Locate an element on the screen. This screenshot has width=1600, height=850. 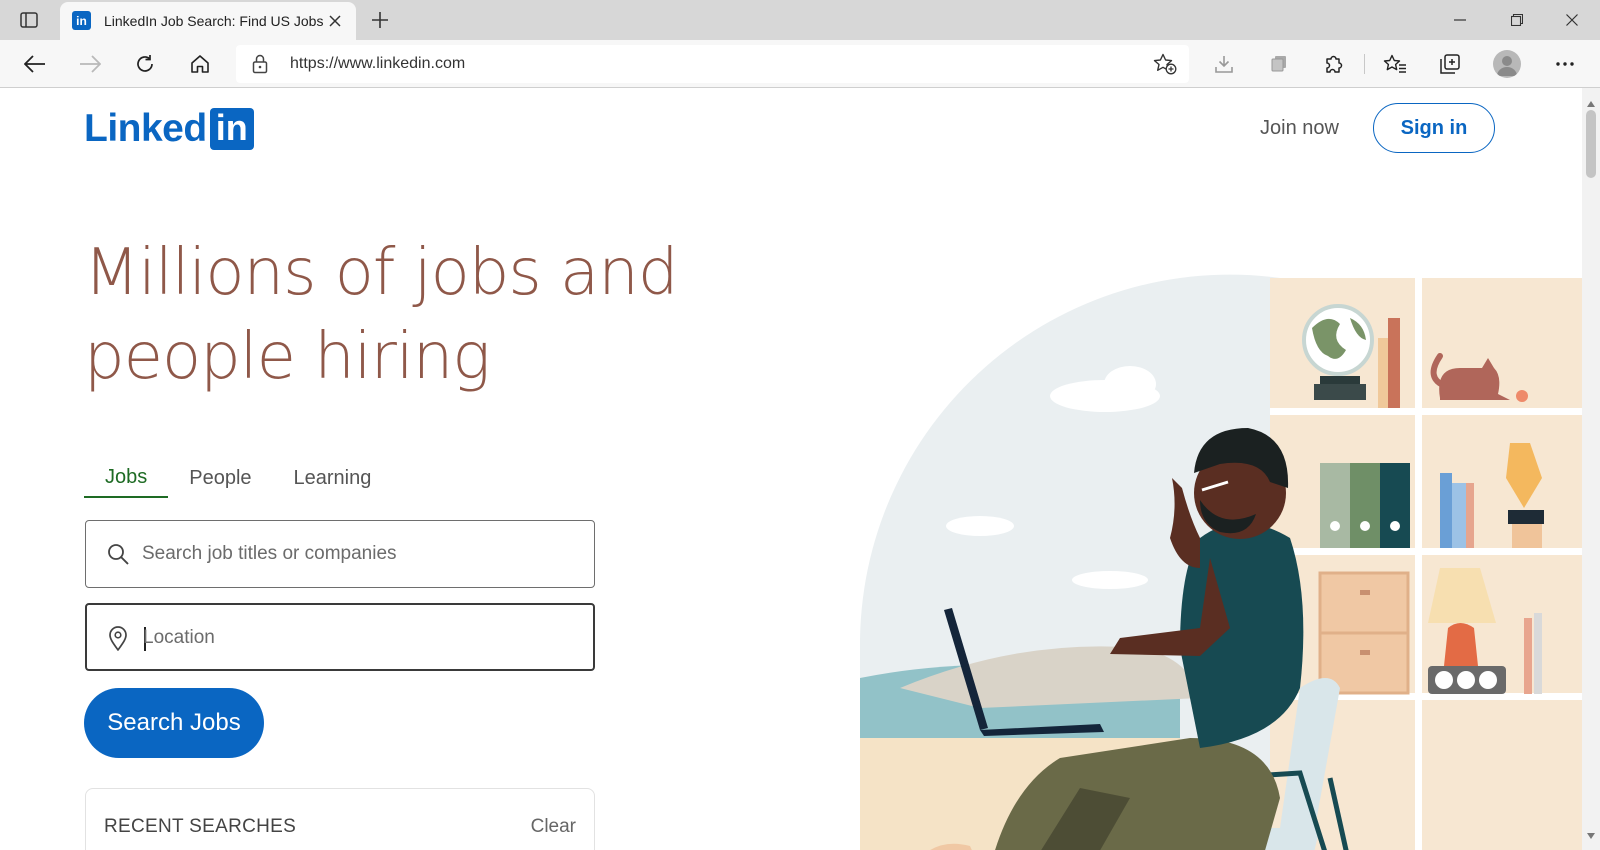
collections-icon is located at coordinates (1450, 64).